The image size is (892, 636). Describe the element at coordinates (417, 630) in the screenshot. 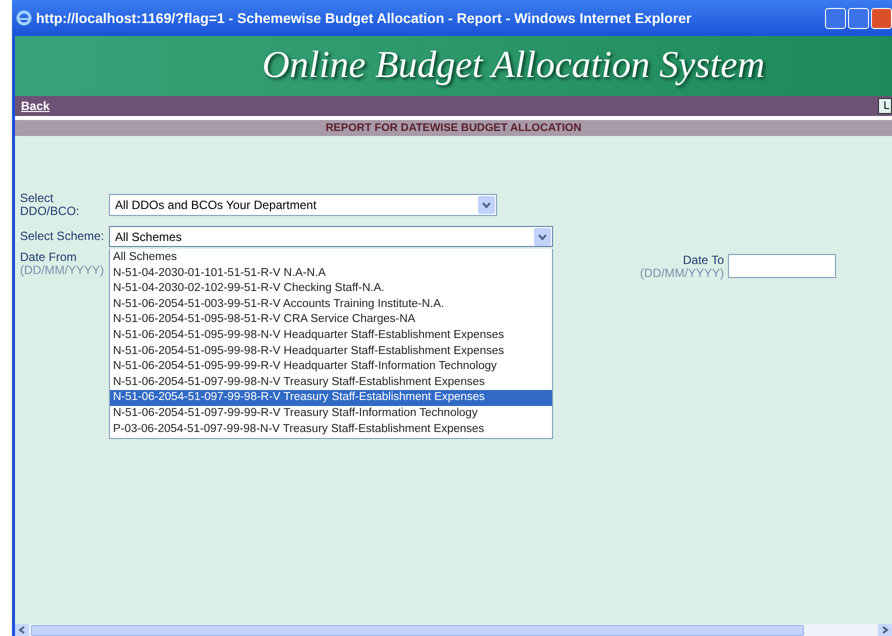

I see `scrollbar-thumb` at that location.